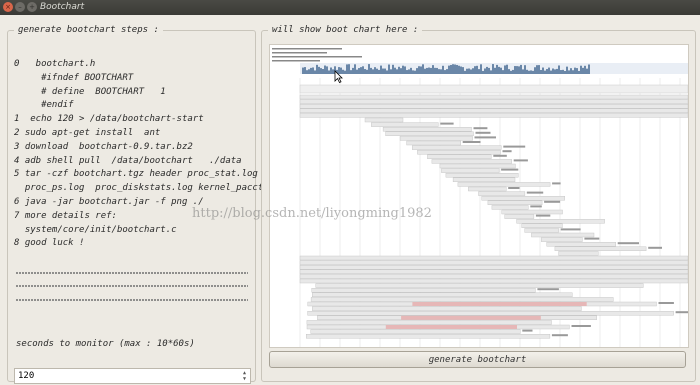  What do you see at coordinates (477, 359) in the screenshot?
I see `generate-bootchart-button: generate bootchart` at bounding box center [477, 359].